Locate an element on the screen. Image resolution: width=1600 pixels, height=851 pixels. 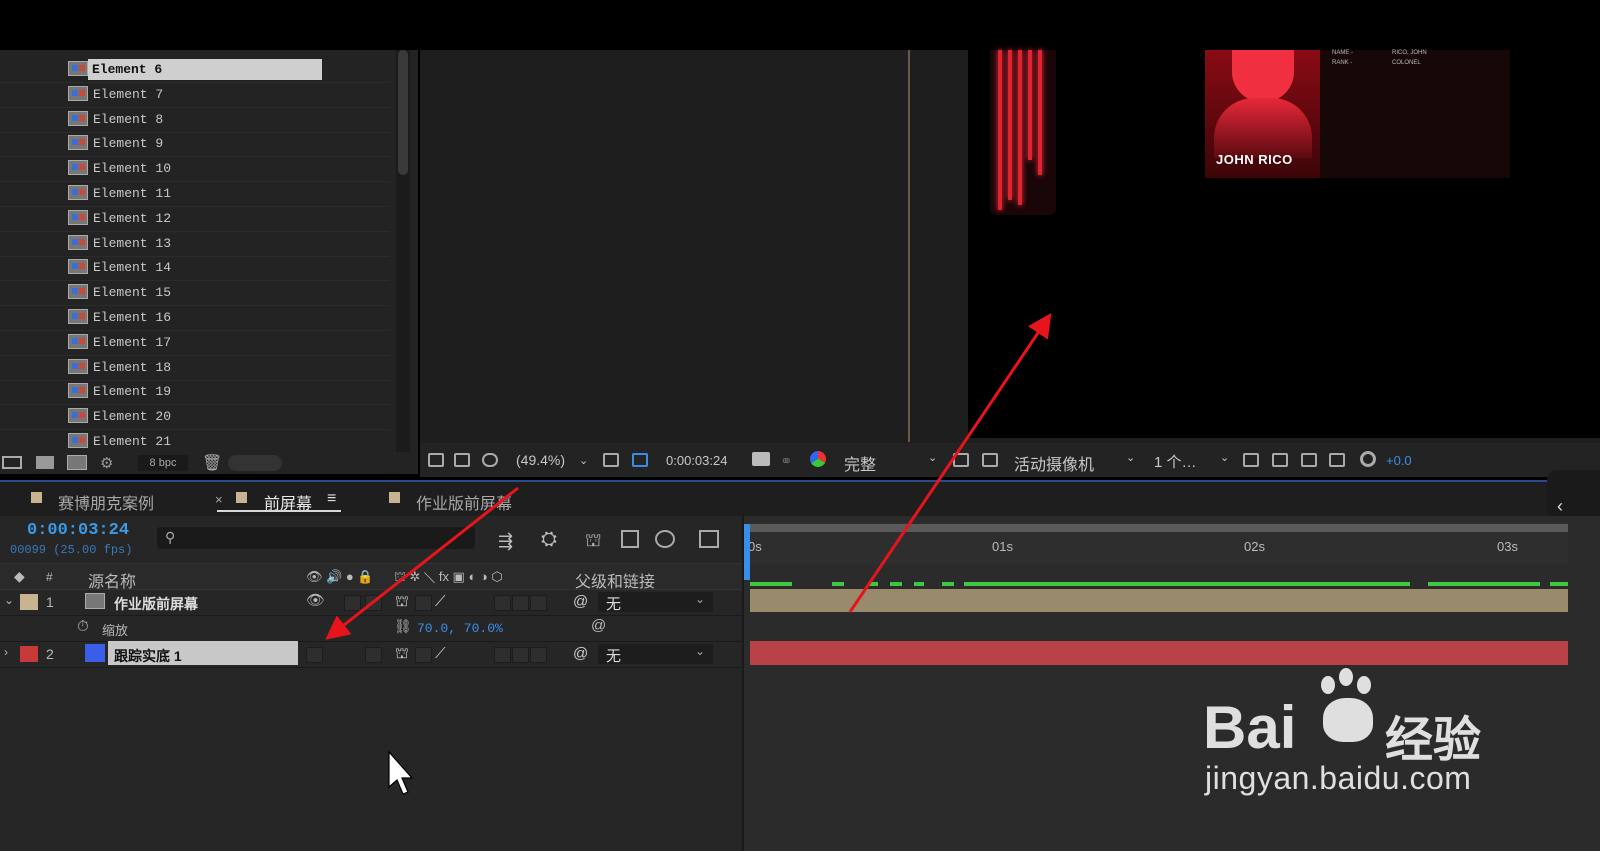
mouse-cursor-icon is located at coordinates (401, 772).